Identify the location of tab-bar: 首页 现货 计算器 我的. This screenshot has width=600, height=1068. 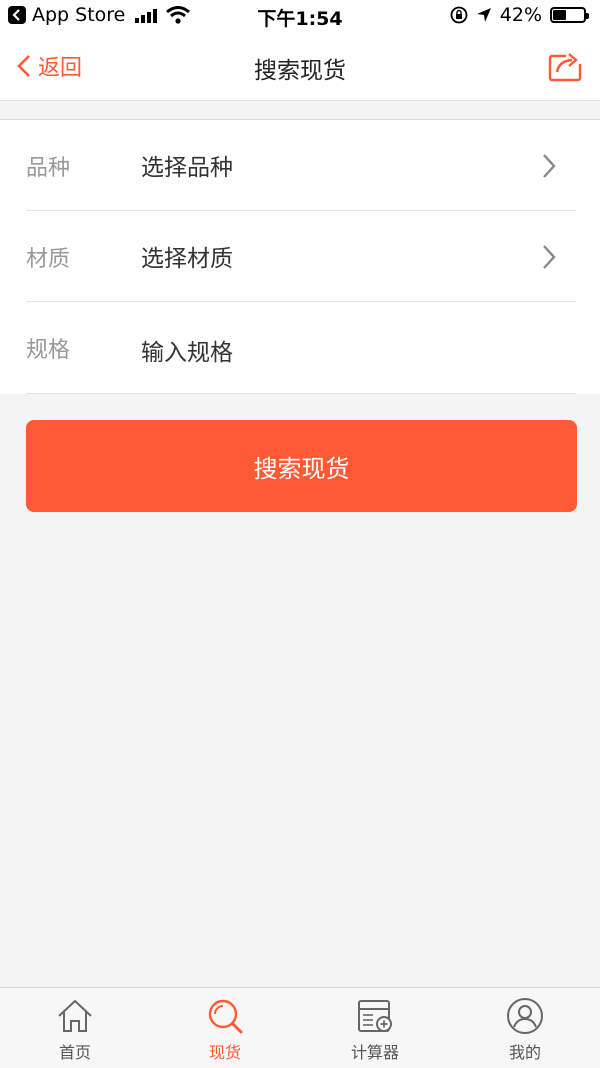
(300, 1027).